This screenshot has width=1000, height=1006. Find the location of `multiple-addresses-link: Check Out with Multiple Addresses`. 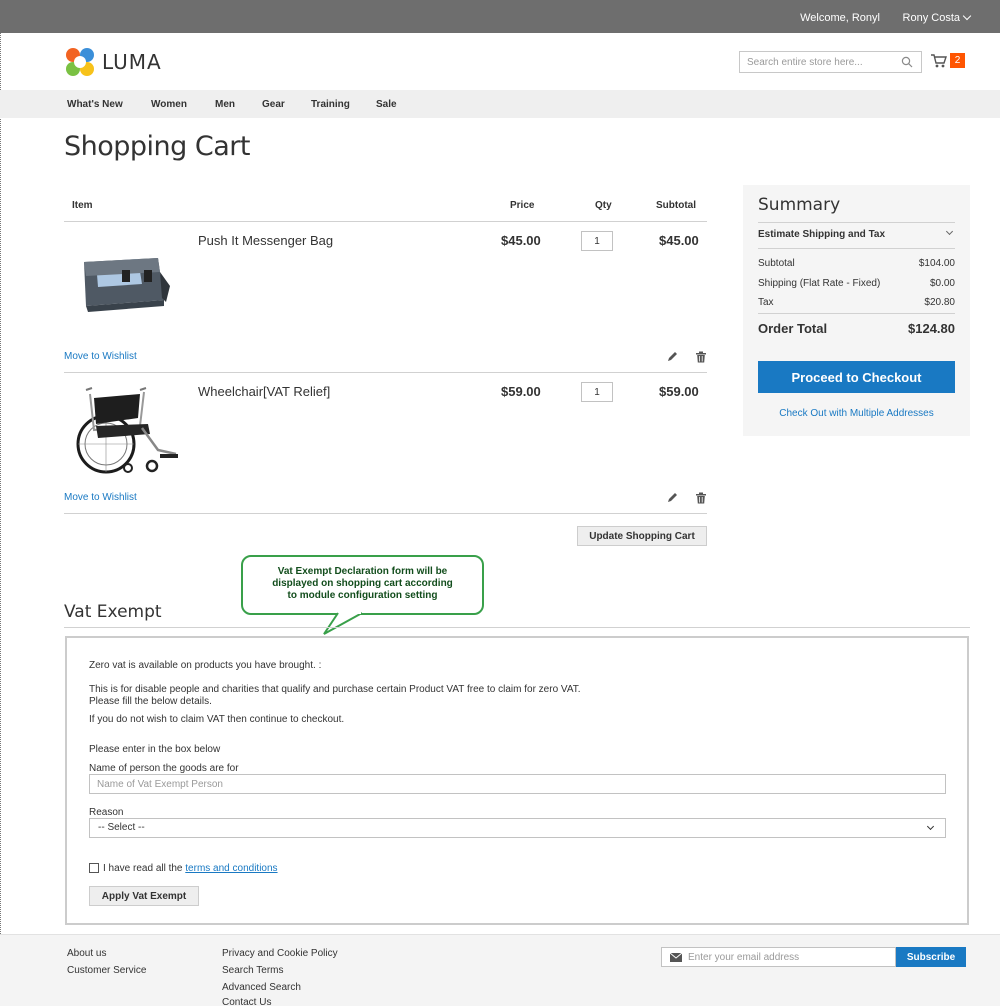

multiple-addresses-link: Check Out with Multiple Addresses is located at coordinates (856, 413).